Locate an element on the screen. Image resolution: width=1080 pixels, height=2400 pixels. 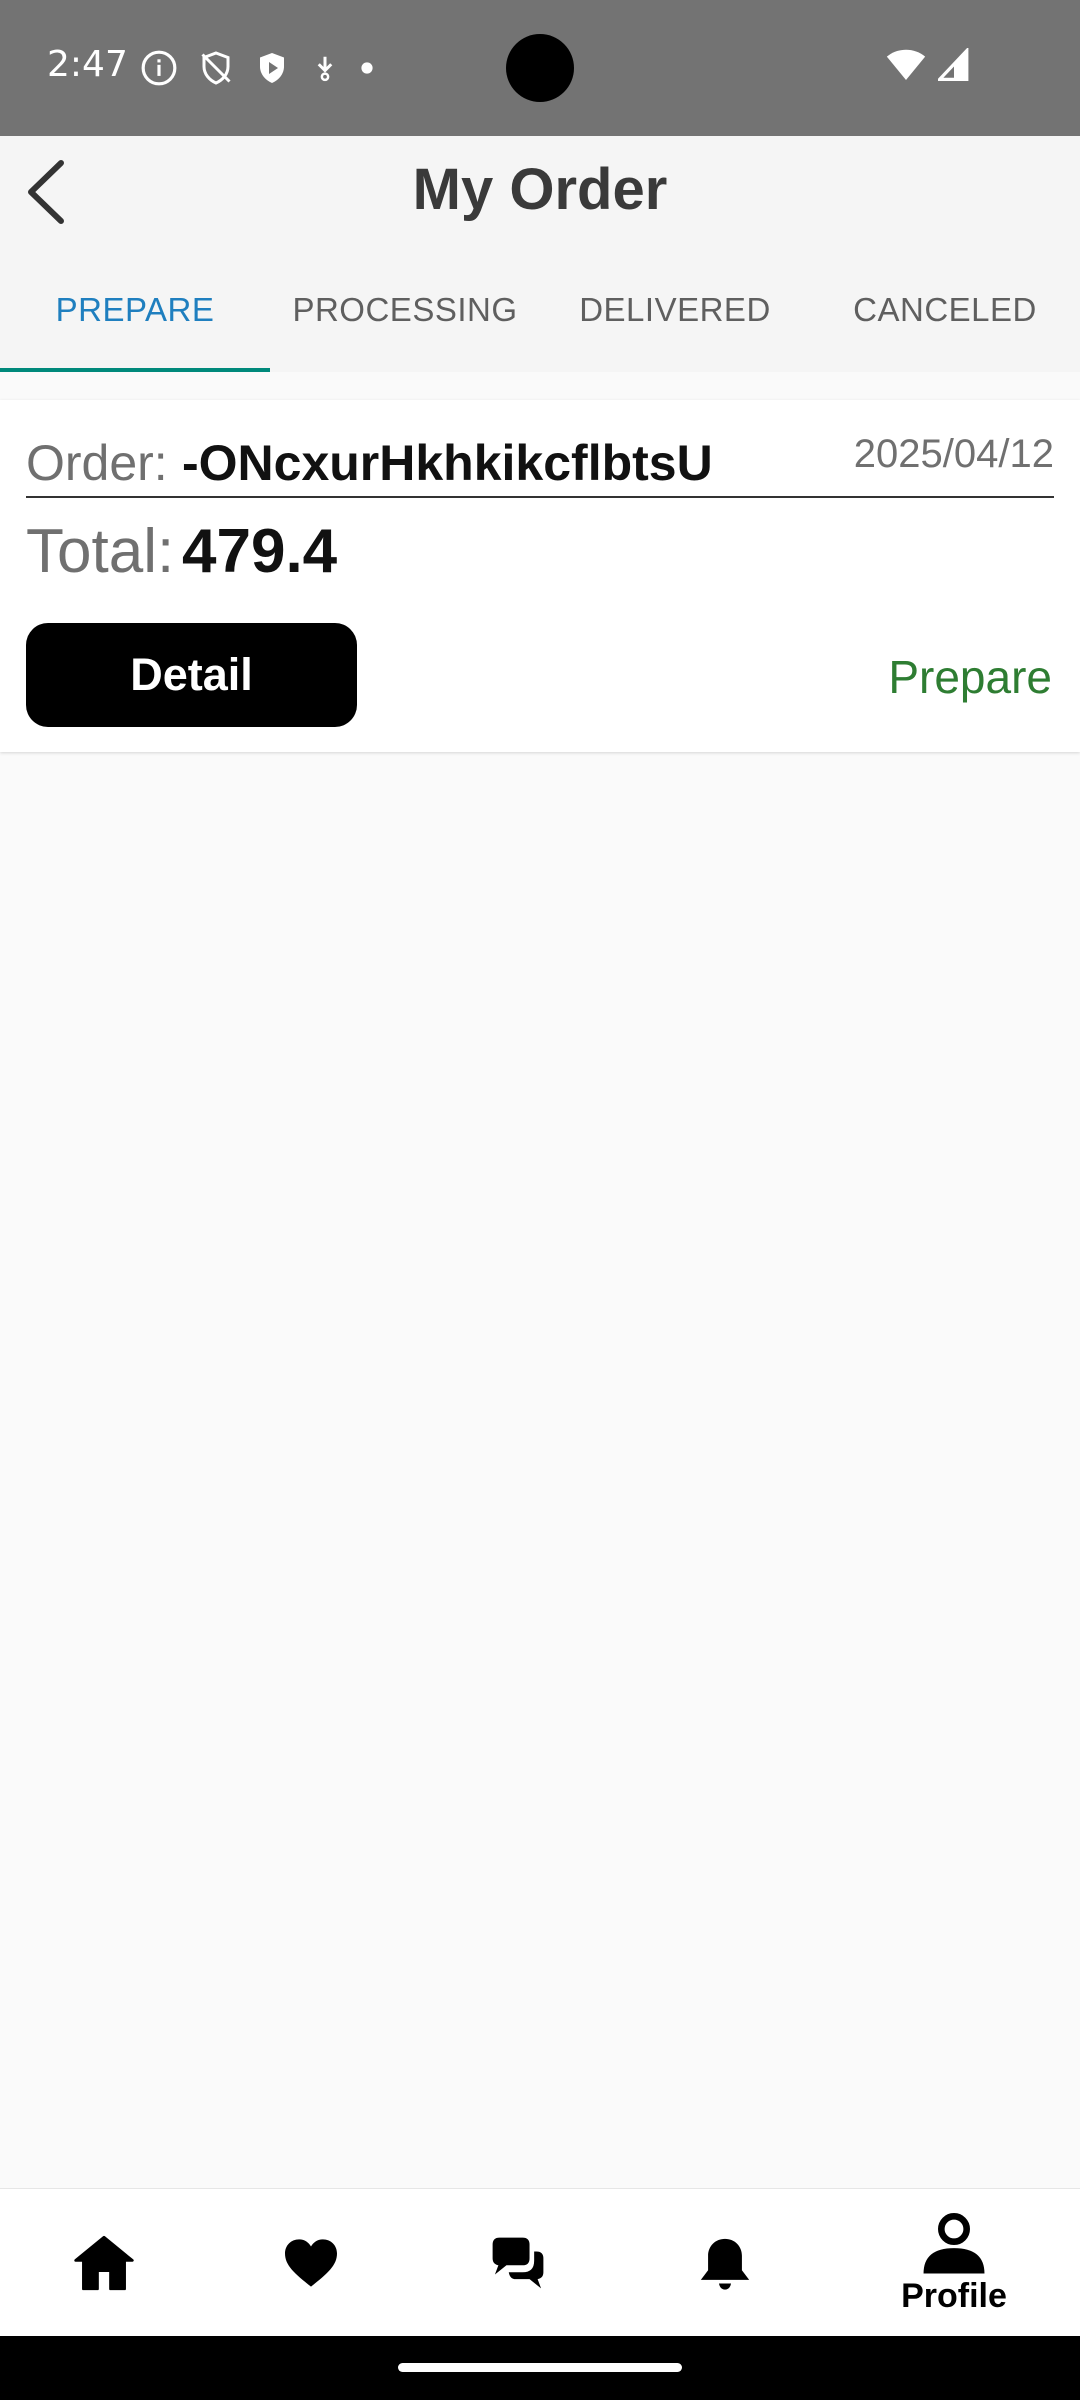
order-status-tabs: PREPARE PROCESSING DELIVERED CANCELED is located at coordinates (540, 310).